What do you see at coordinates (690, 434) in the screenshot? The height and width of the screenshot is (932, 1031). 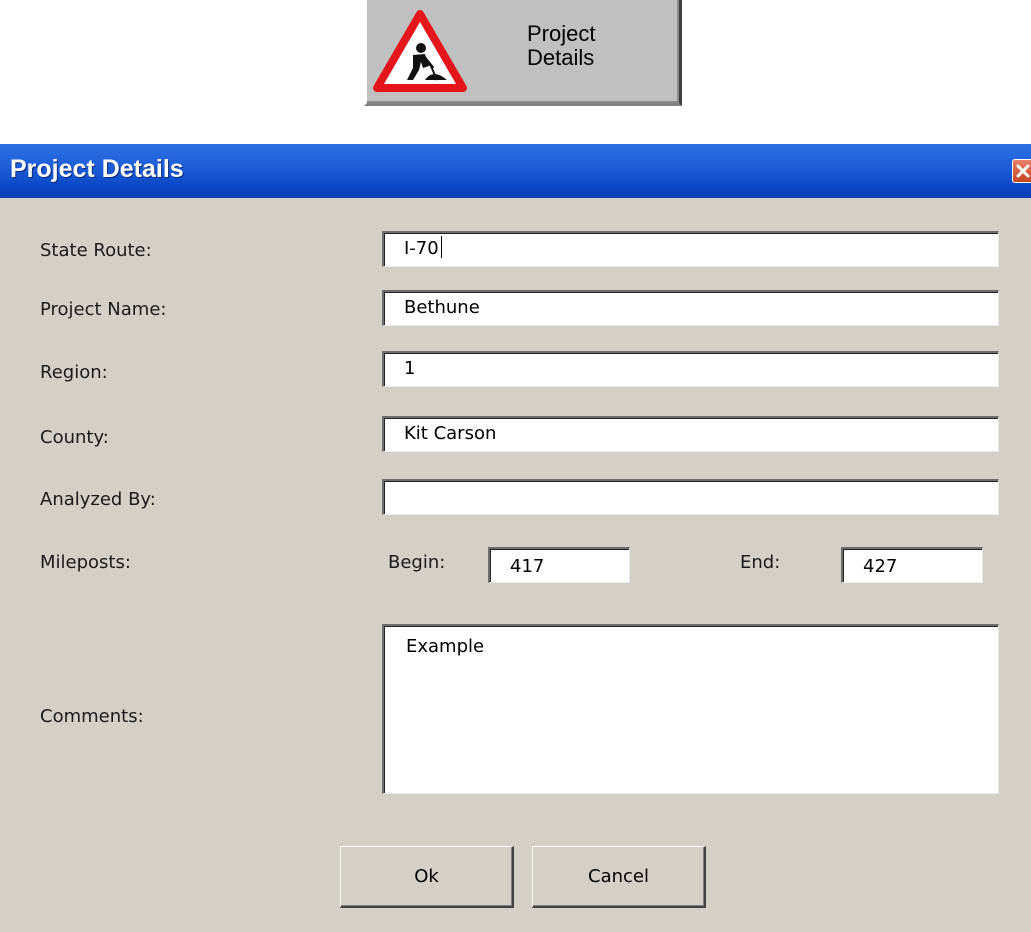 I see `county-field: Kit Carson` at bounding box center [690, 434].